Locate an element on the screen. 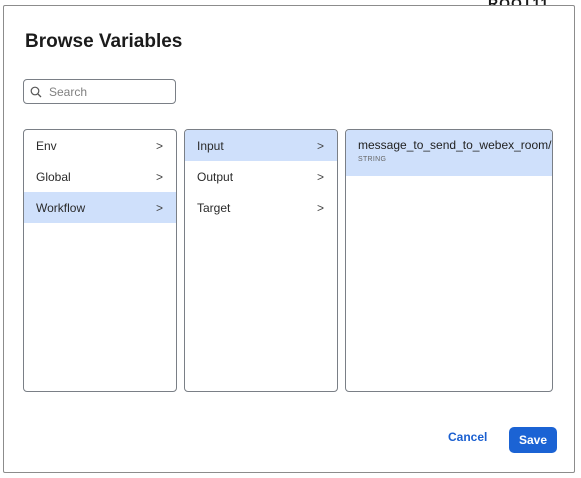 The width and height of the screenshot is (581, 478). scope-item-workflow: Workflow > is located at coordinates (100, 207).